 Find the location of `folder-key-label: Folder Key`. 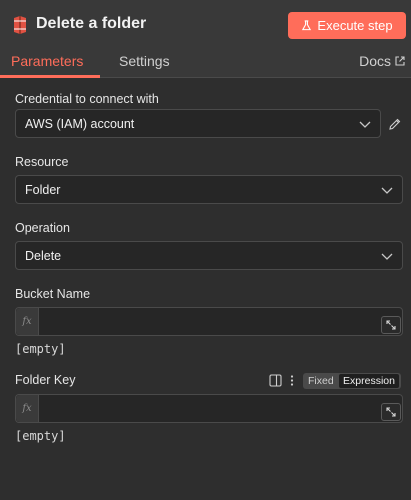

folder-key-label: Folder Key is located at coordinates (45, 380).